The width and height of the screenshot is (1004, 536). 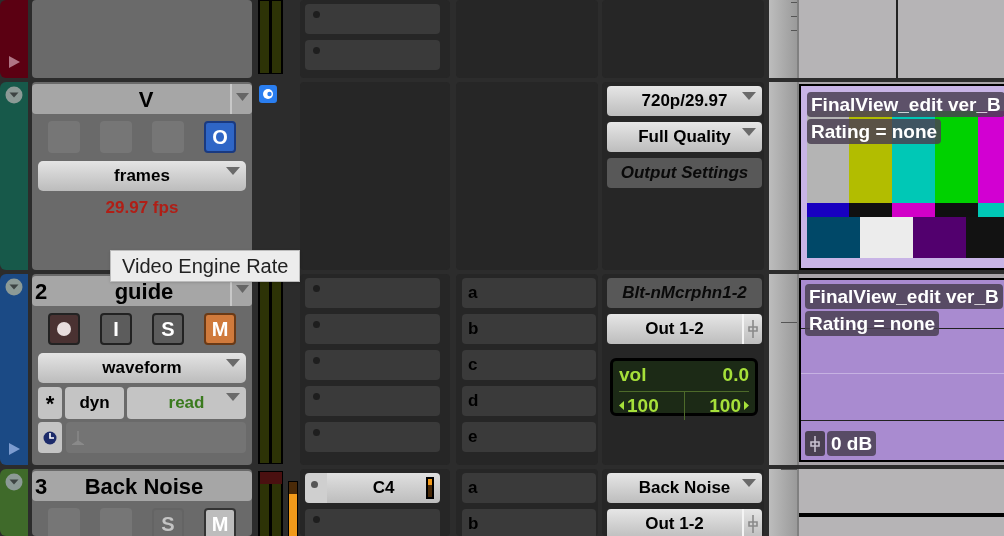 What do you see at coordinates (684, 101) in the screenshot?
I see `io-dropdown: 720p/29.97` at bounding box center [684, 101].